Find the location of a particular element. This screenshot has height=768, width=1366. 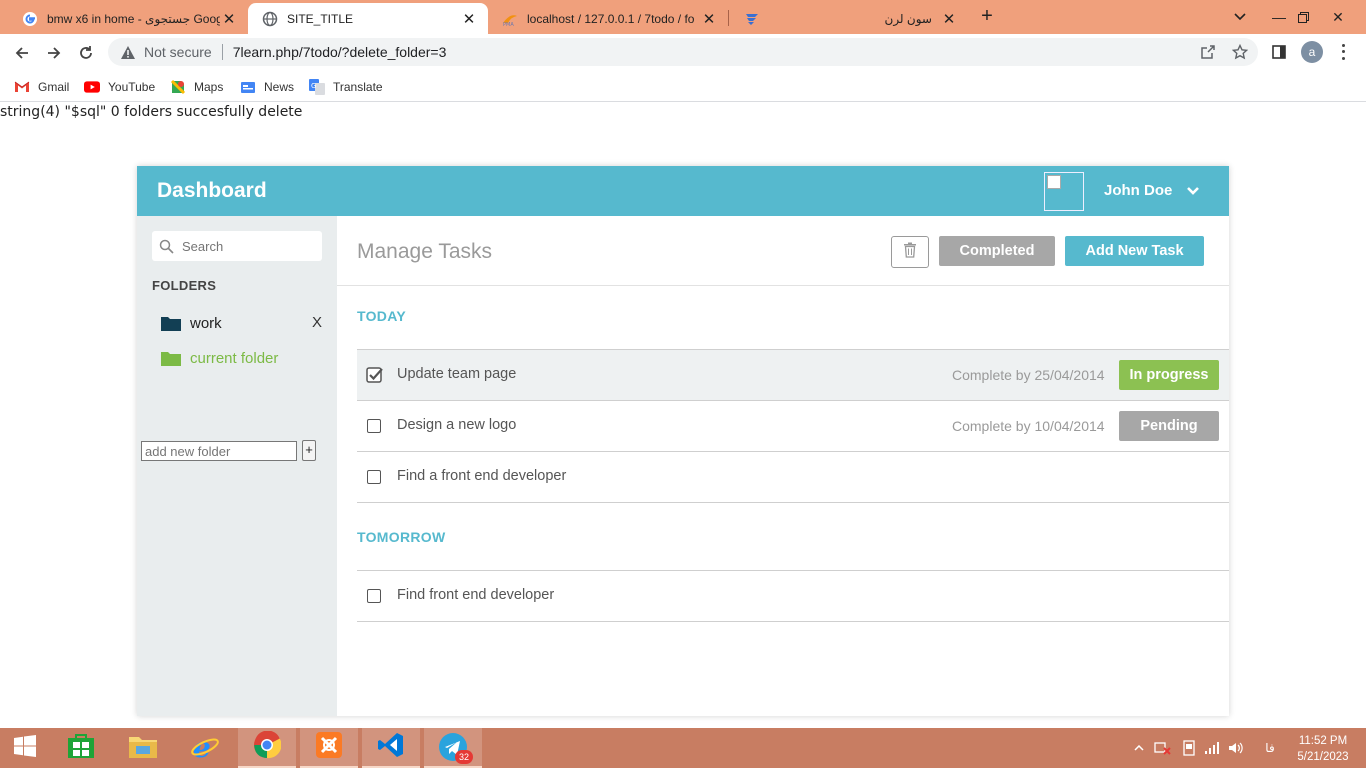

tab-google-search: bmw x6 in home - جستجوی Goog ✕ is located at coordinates (128, 18).